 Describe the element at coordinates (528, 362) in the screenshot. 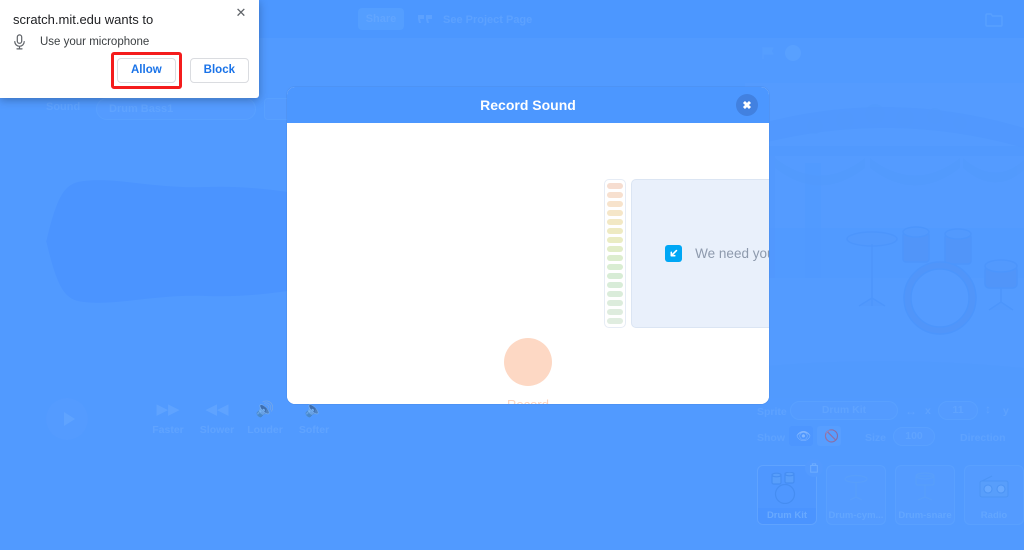

I see `record-button` at that location.